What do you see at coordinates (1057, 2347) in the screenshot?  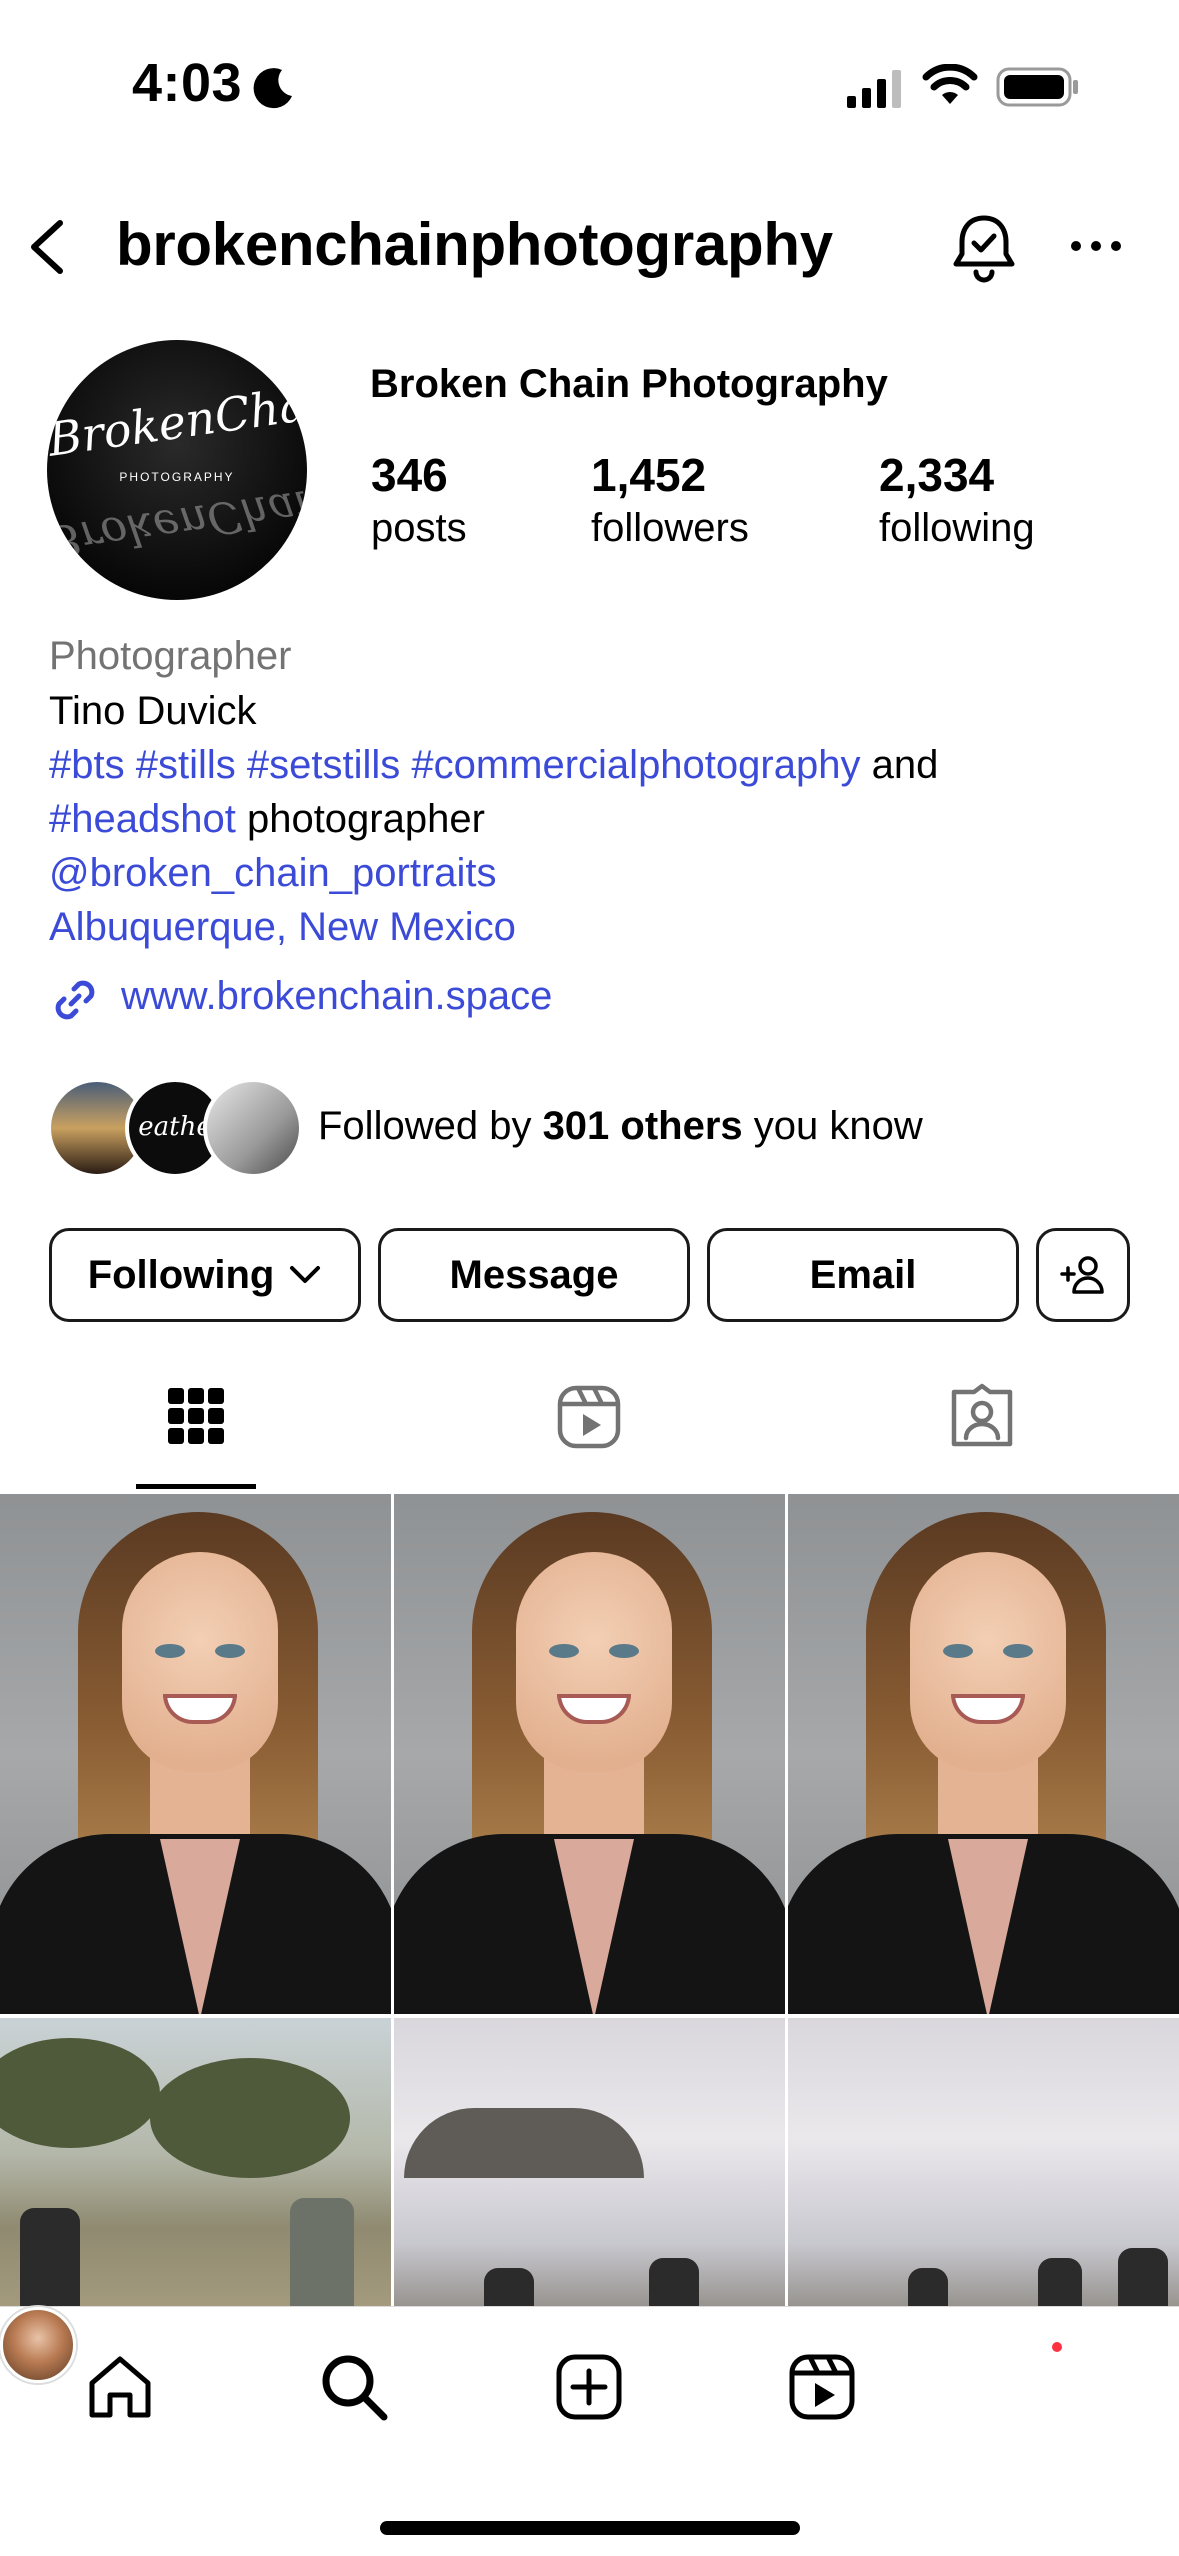 I see `notification-dot` at bounding box center [1057, 2347].